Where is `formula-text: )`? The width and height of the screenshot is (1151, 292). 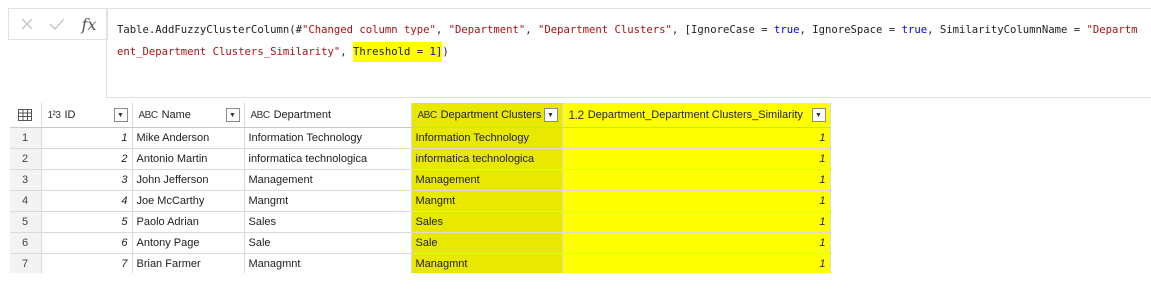 formula-text: ) is located at coordinates (445, 52).